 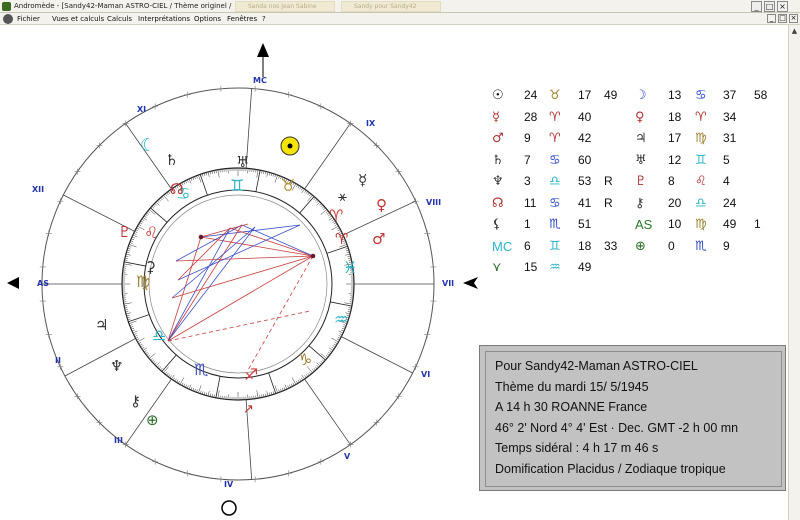 What do you see at coordinates (585, 95) in the screenshot?
I see `planet-minute: 17` at bounding box center [585, 95].